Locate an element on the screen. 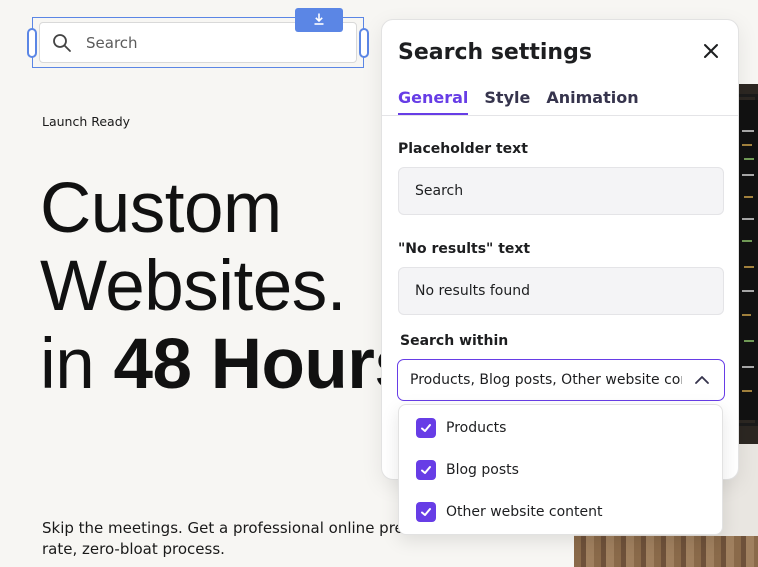  tab-general: General is located at coordinates (433, 101).